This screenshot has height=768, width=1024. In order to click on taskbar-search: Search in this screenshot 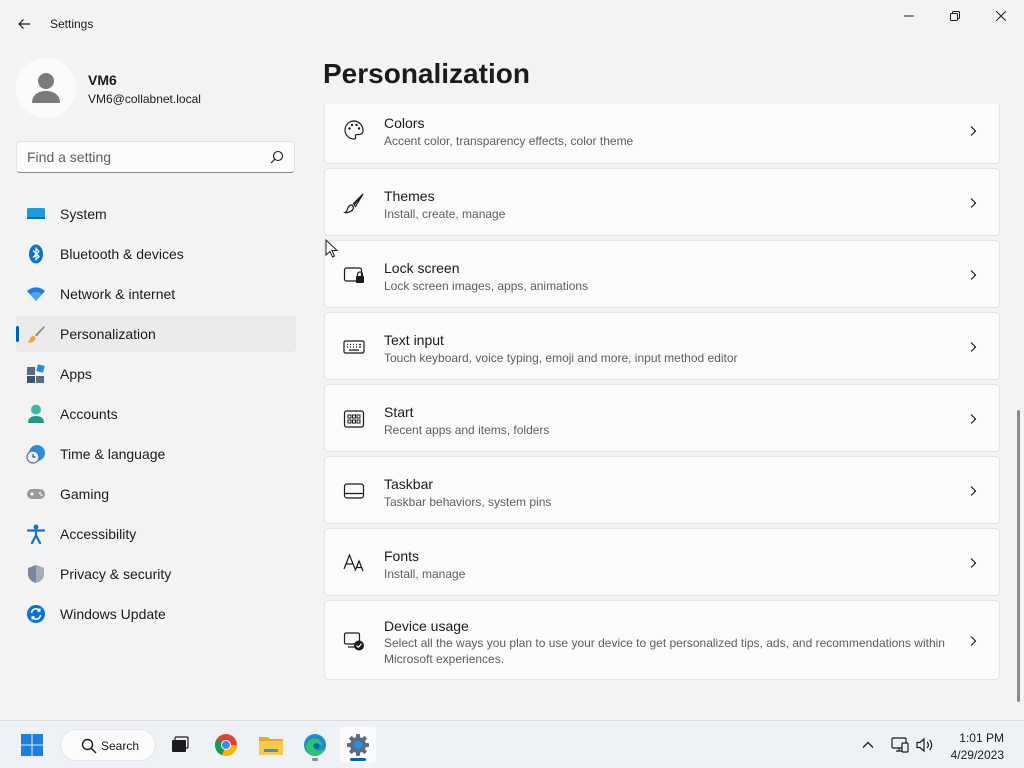, I will do `click(108, 745)`.